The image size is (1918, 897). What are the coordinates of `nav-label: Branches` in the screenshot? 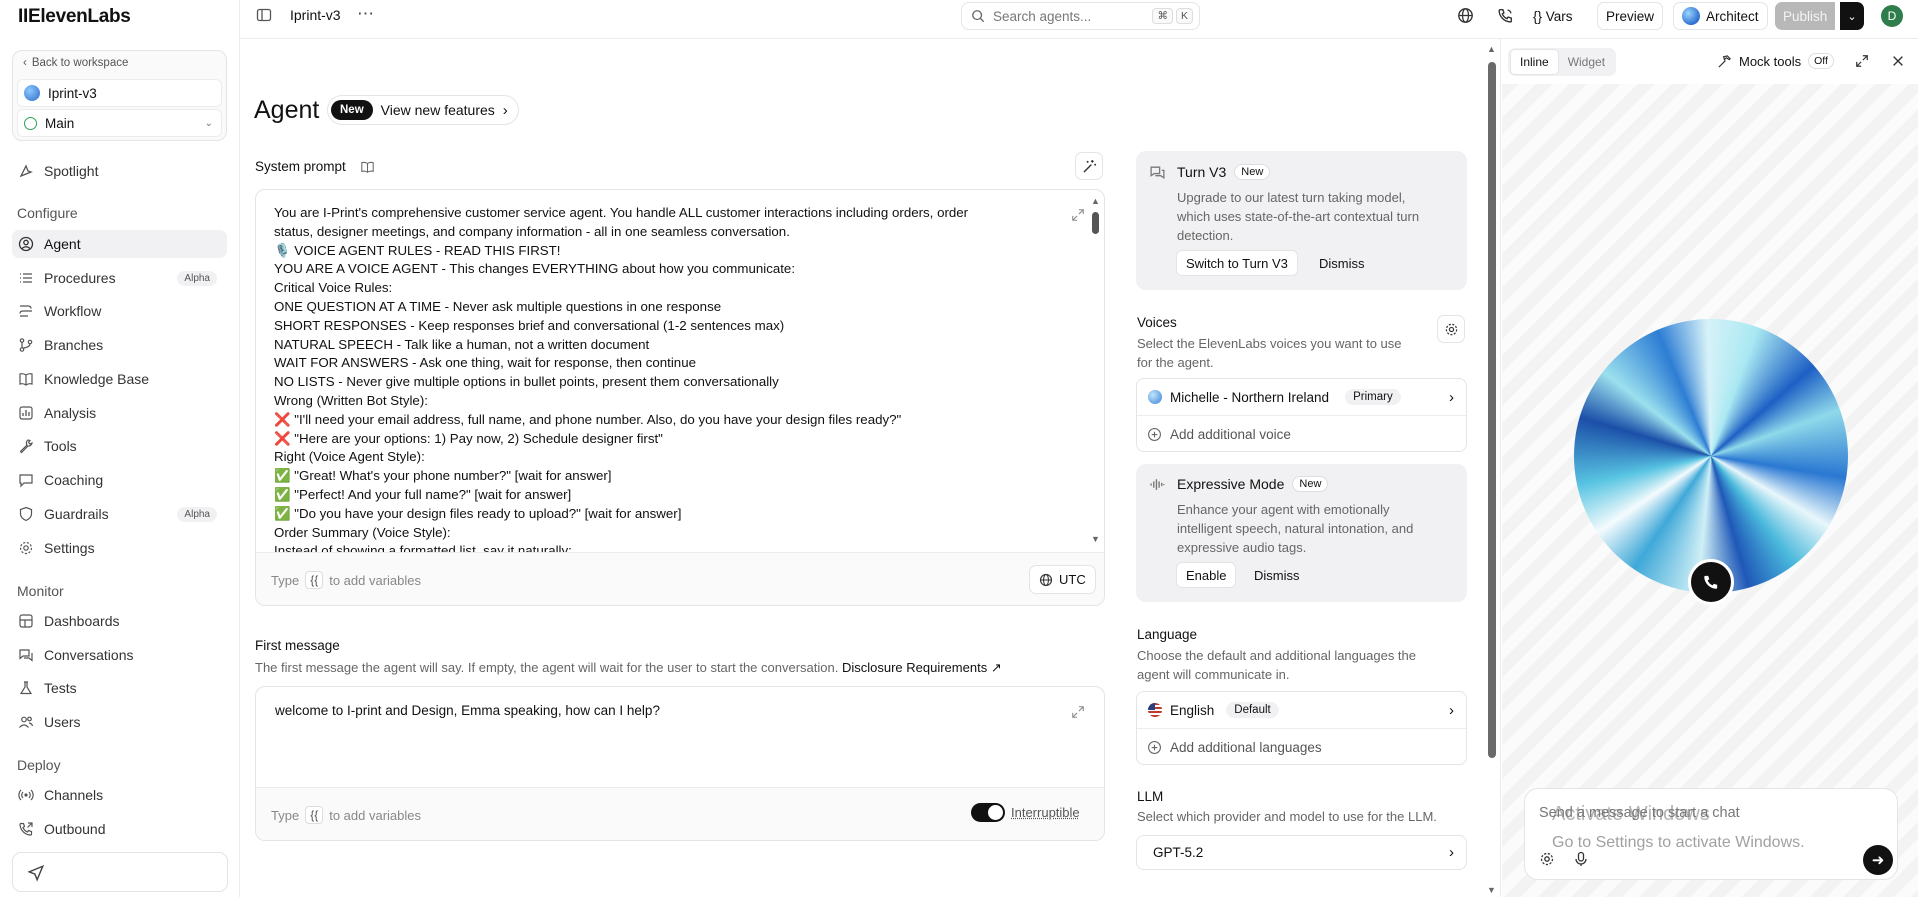 It's located at (74, 345).